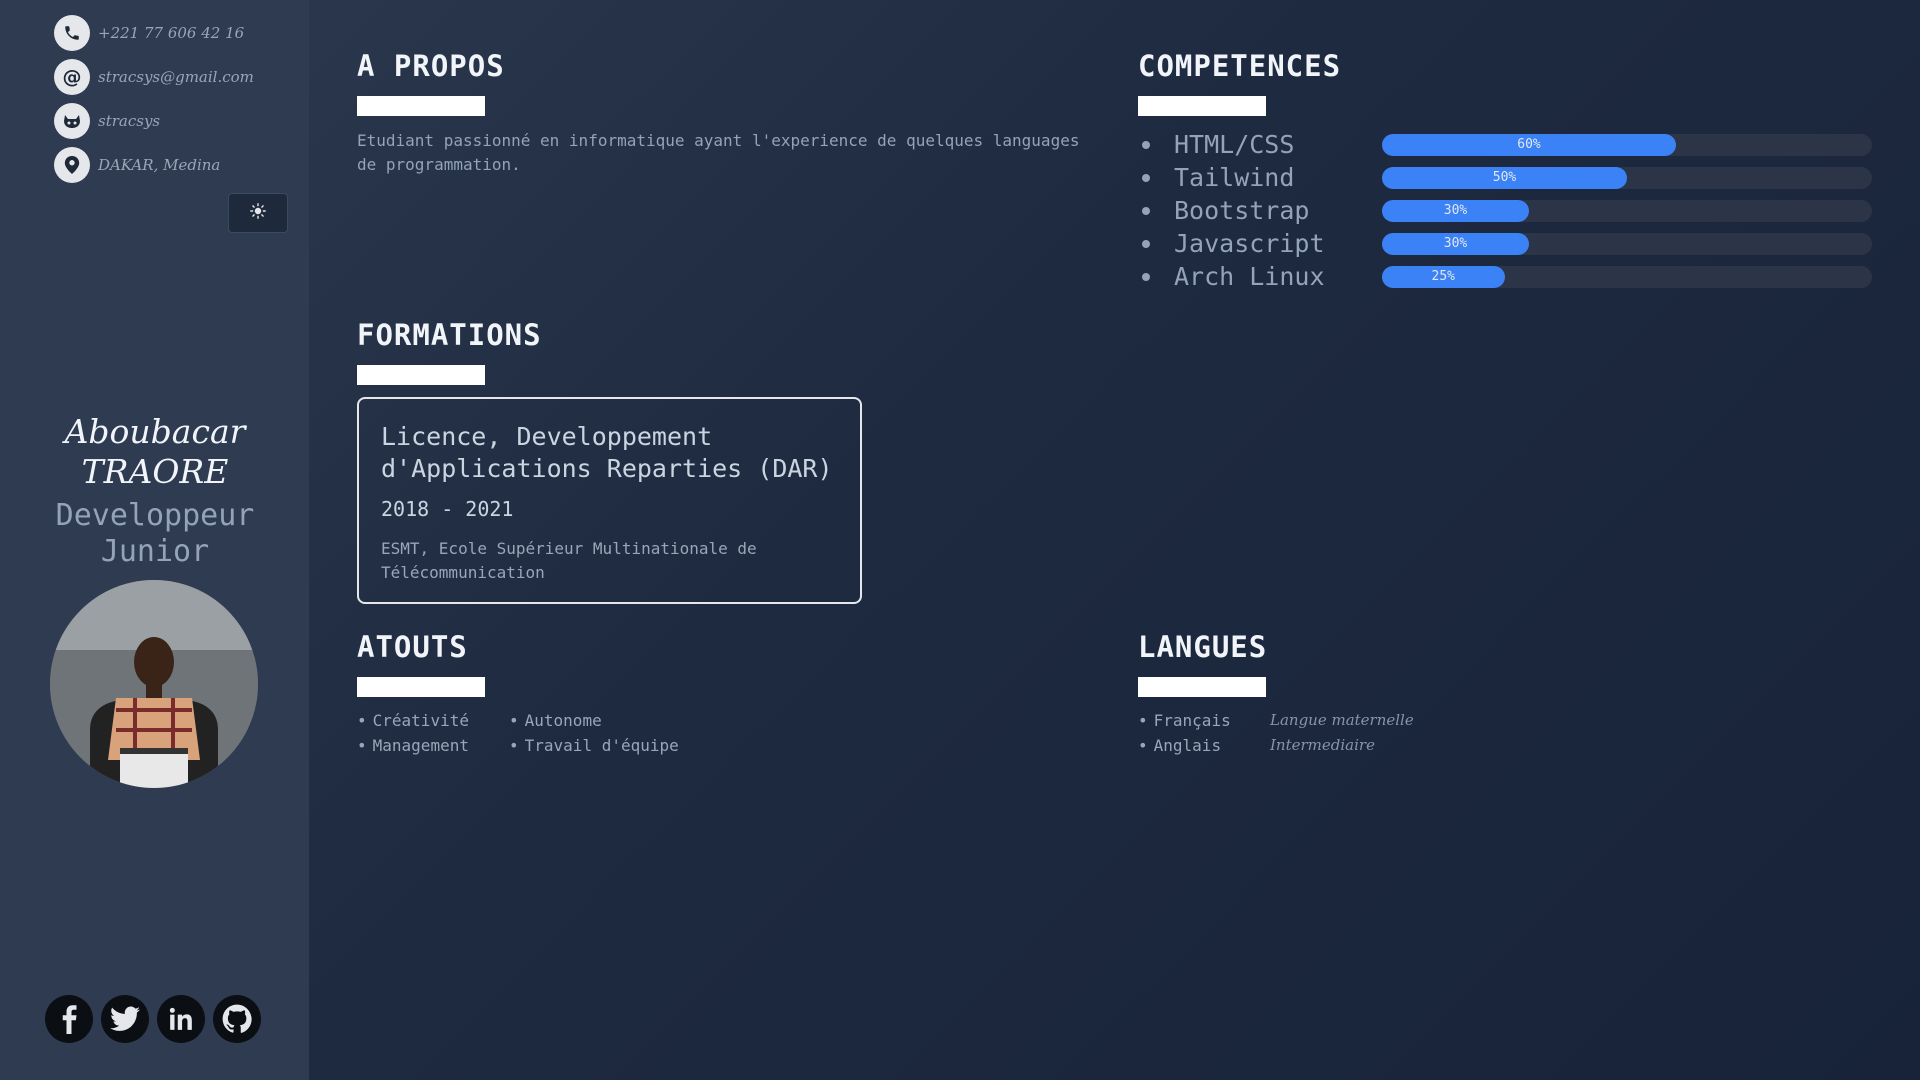  I want to click on profile-name: Aboubacar TRAORE, so click(155, 452).